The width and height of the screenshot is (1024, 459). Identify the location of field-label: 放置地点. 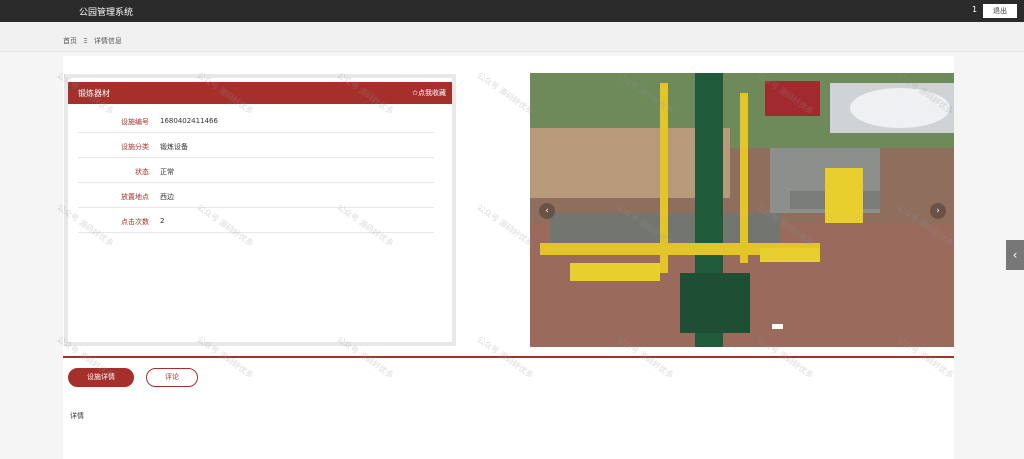
(135, 197).